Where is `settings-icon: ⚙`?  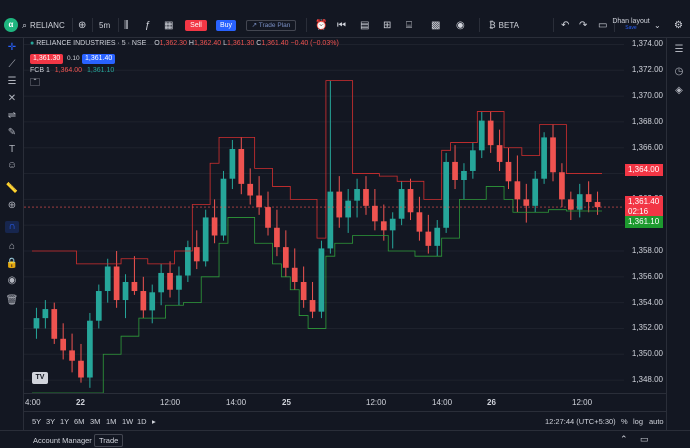
settings-icon: ⚙ is located at coordinates (678, 25).